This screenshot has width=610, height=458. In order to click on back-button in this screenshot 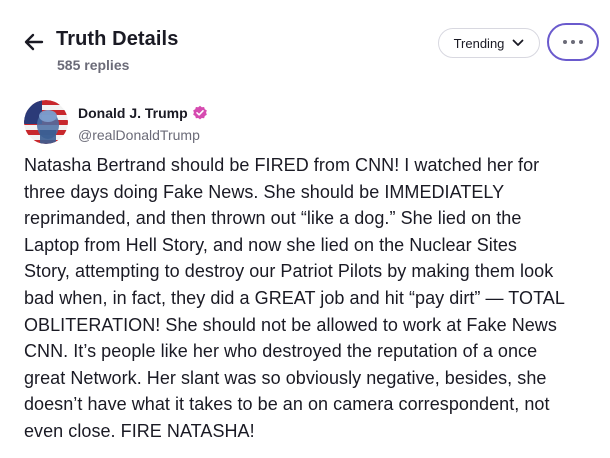, I will do `click(35, 42)`.